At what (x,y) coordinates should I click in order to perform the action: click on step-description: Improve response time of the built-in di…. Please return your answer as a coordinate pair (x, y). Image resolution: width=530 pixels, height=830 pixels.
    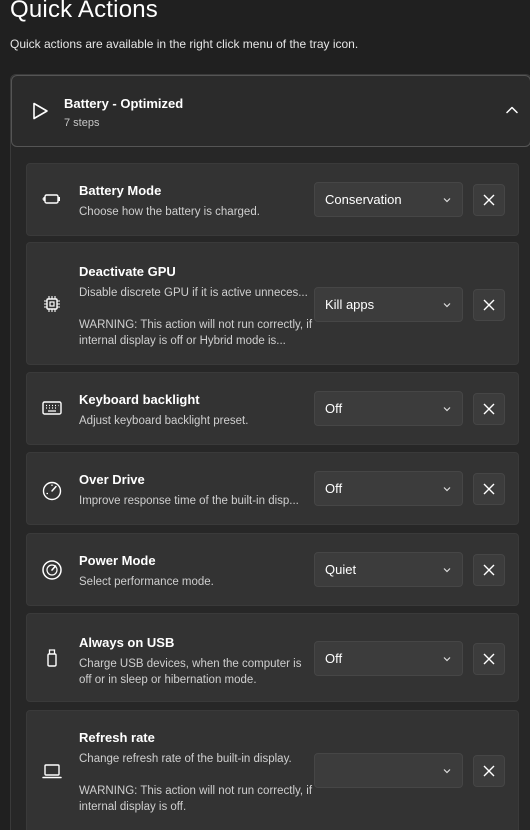
    Looking at the image, I should click on (189, 501).